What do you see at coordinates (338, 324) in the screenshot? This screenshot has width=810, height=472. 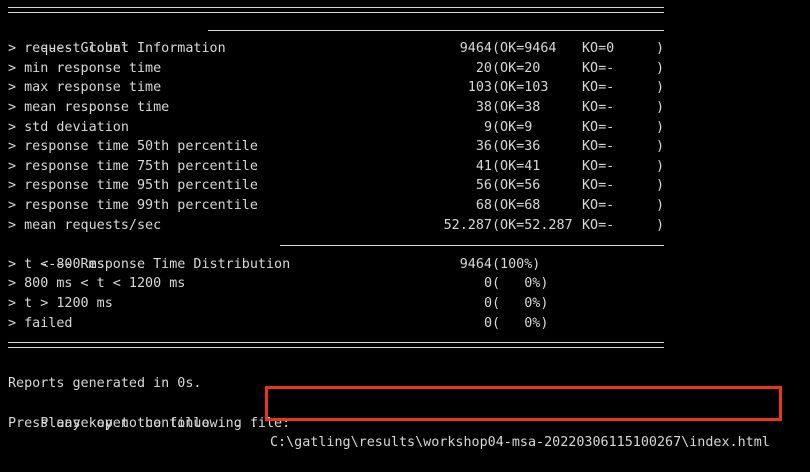 I see `distribution-row: > failed 0( 0%)` at bounding box center [338, 324].